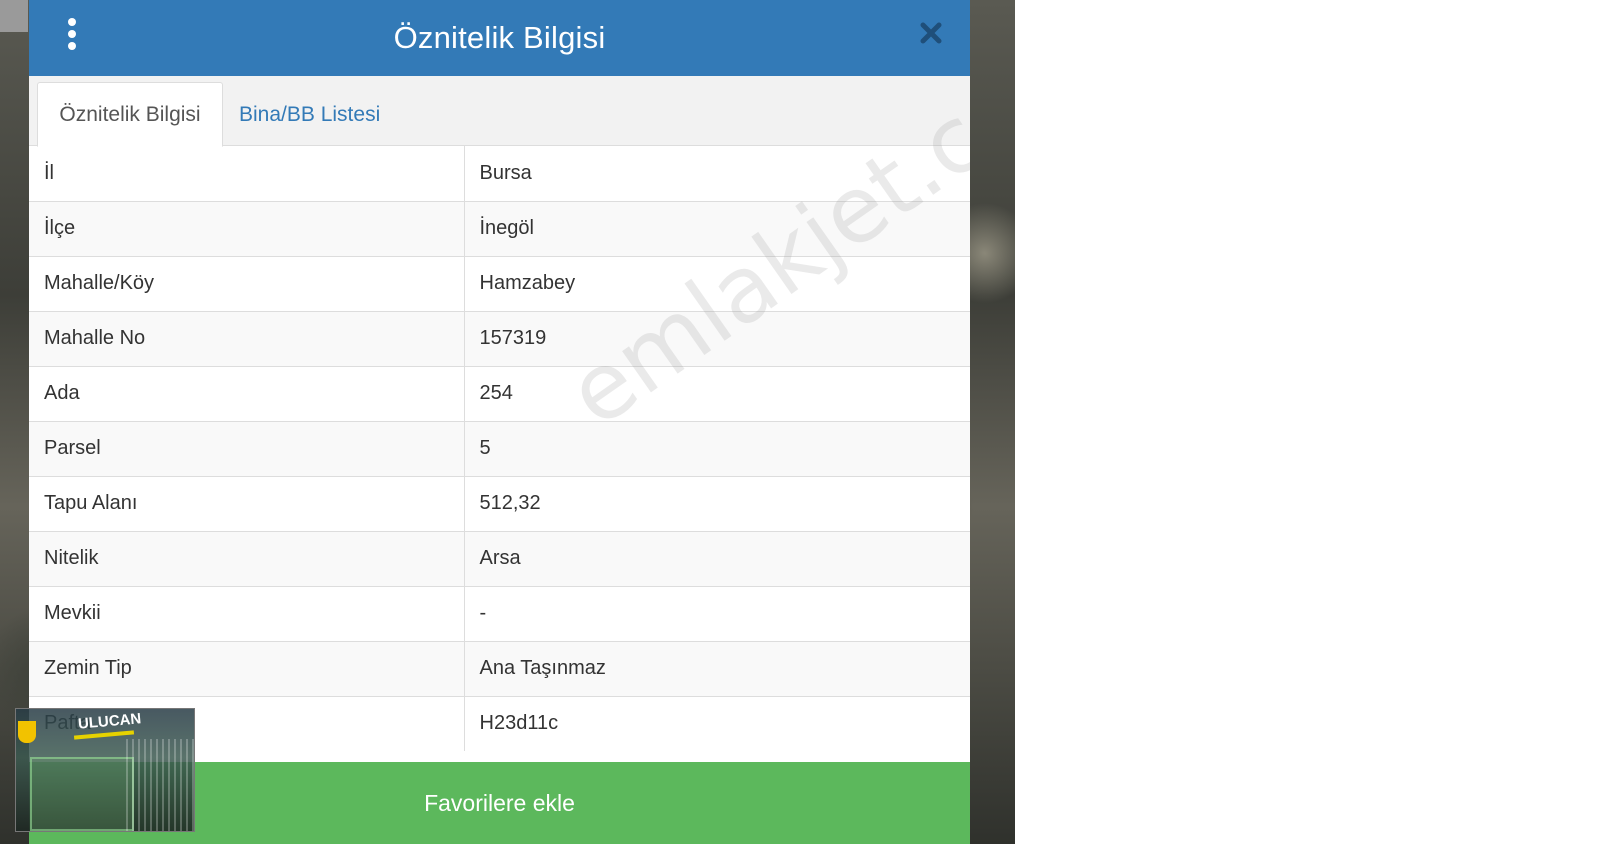  I want to click on attribute-key: İlçe, so click(247, 228).